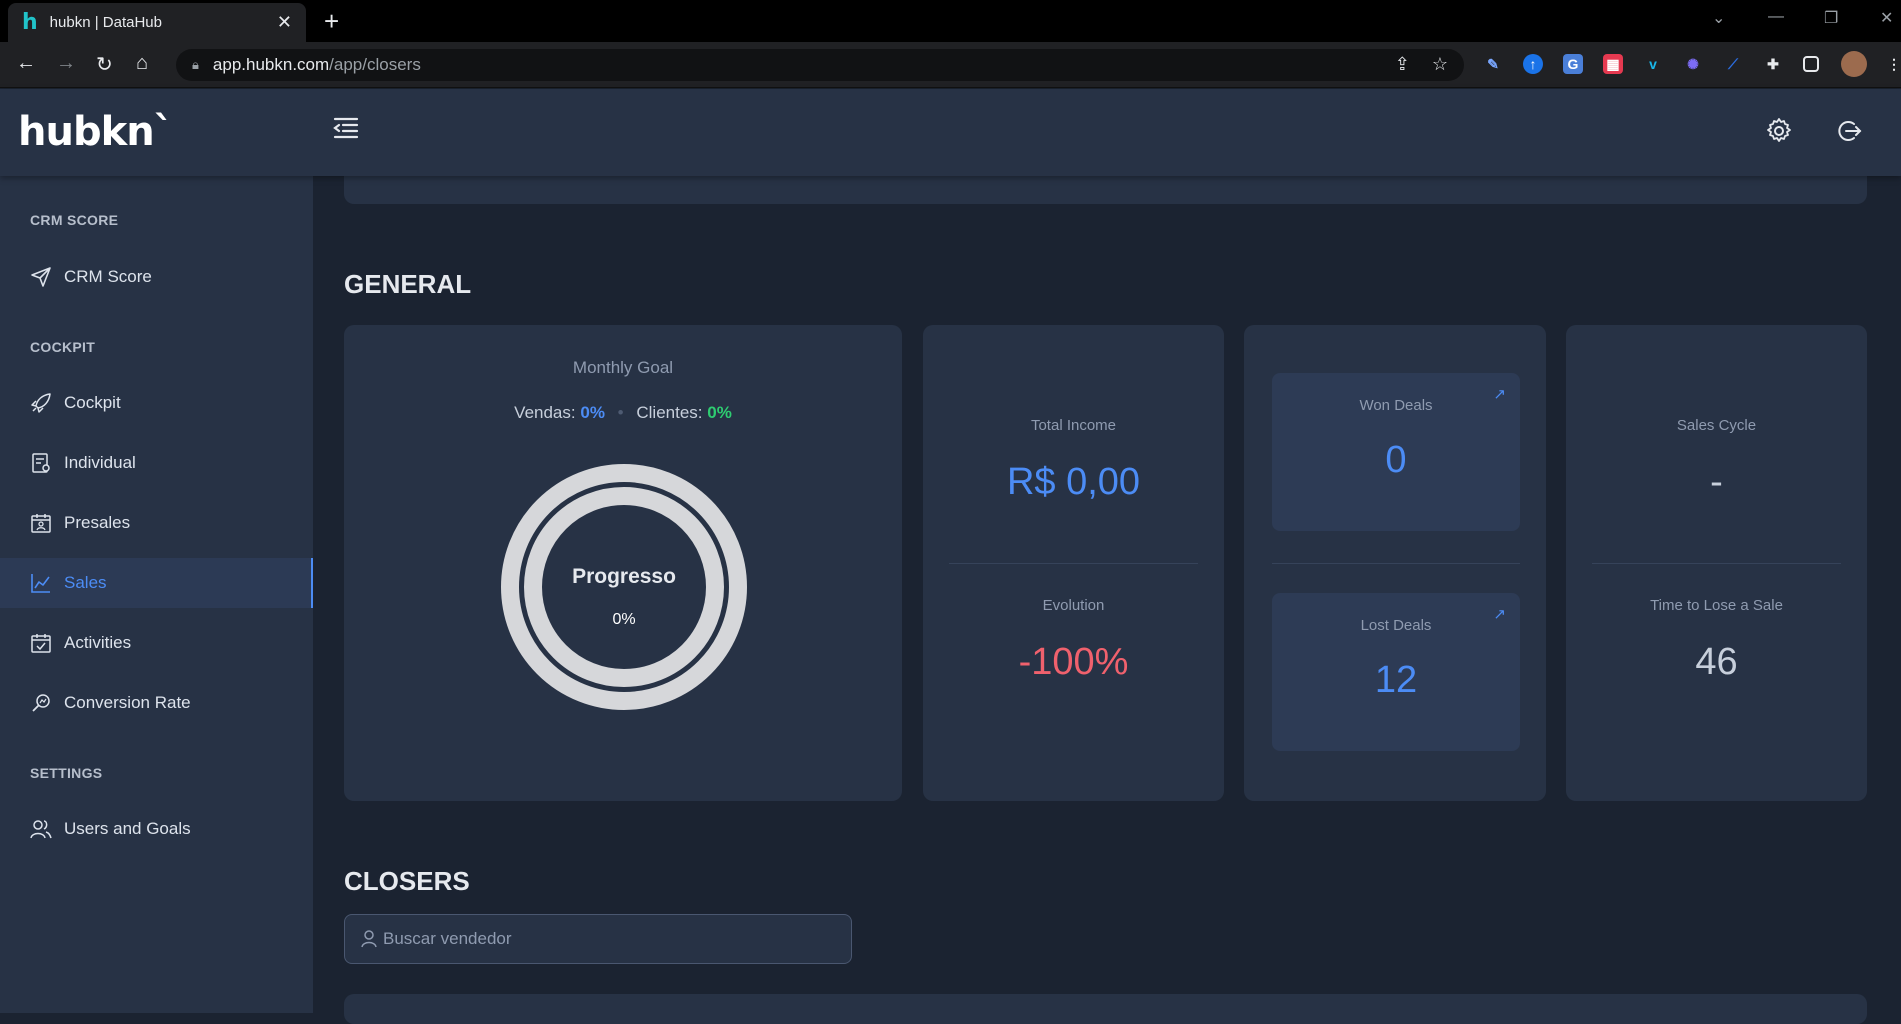 This screenshot has height=1024, width=1901. I want to click on logout-icon, so click(1849, 131).